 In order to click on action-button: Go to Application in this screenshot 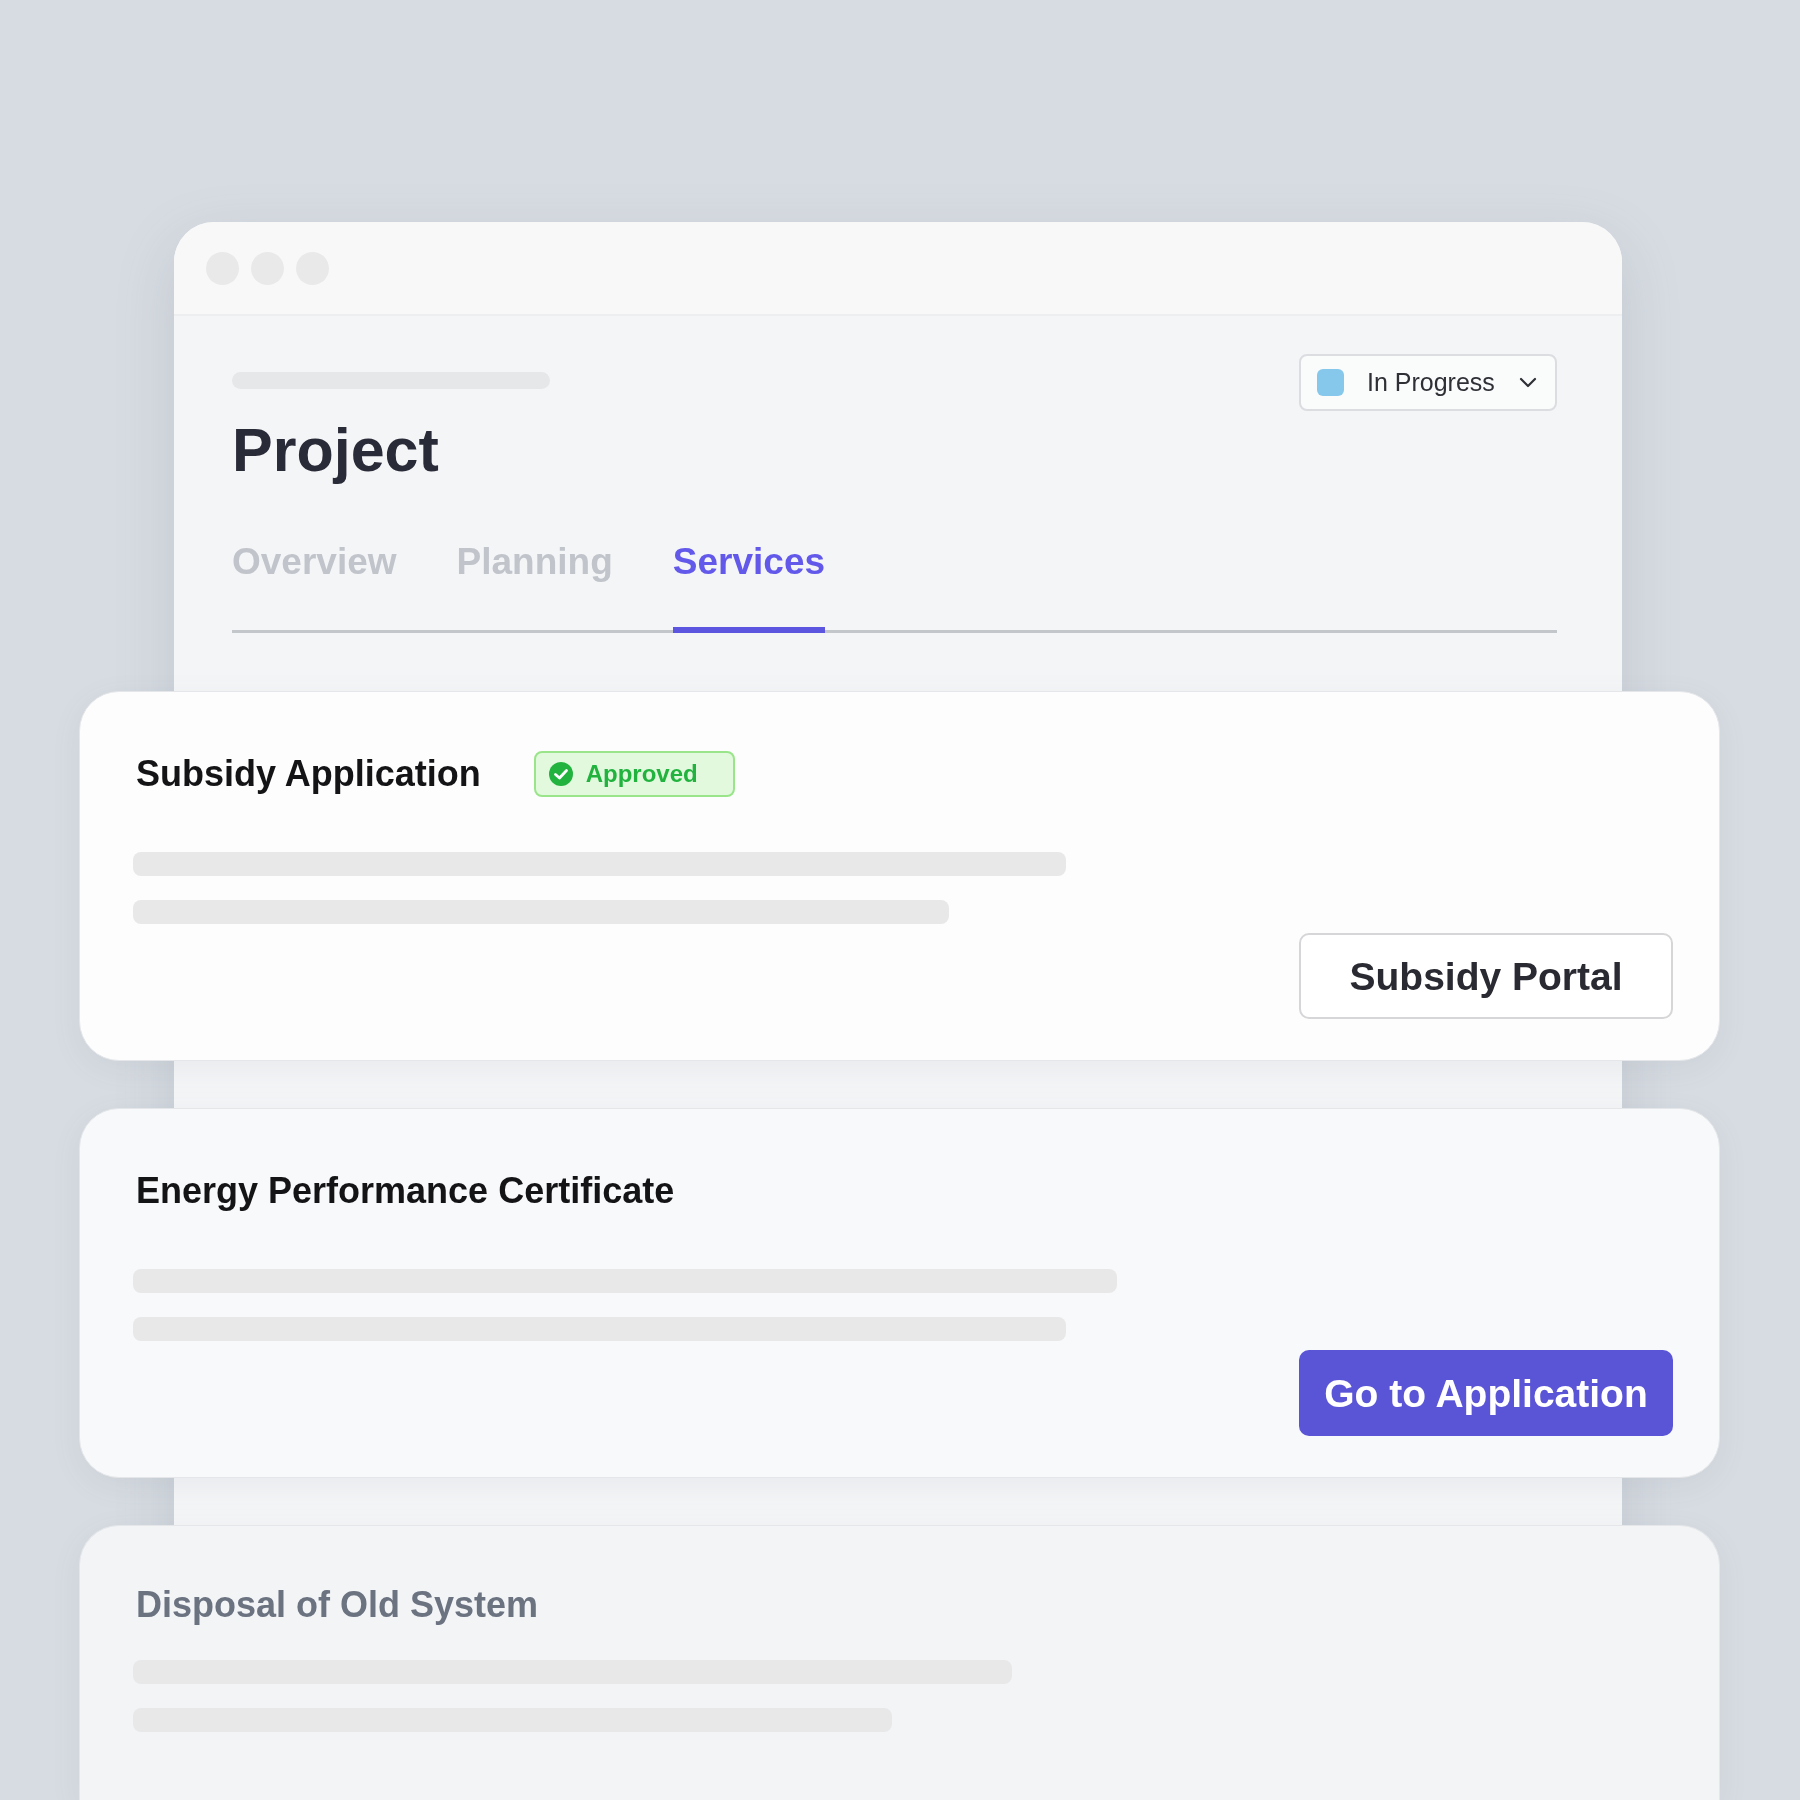, I will do `click(1486, 1393)`.